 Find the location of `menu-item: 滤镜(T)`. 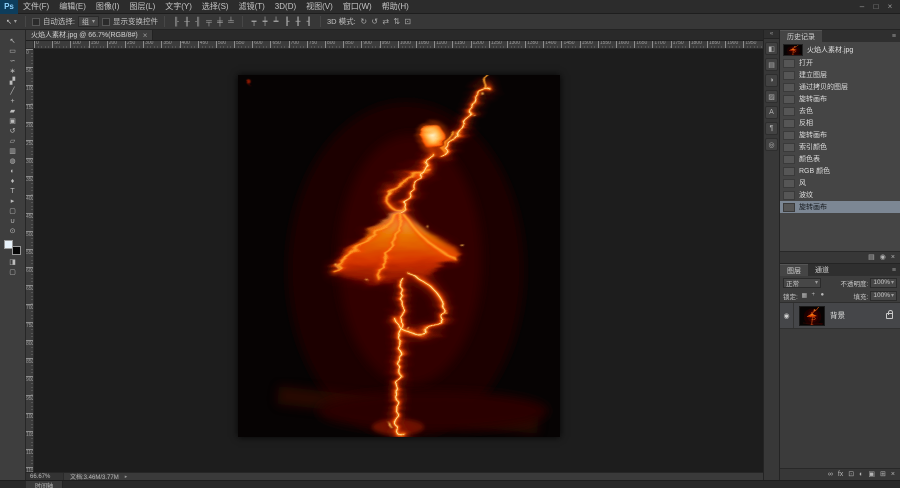

menu-item: 滤镜(T) is located at coordinates (252, 7).